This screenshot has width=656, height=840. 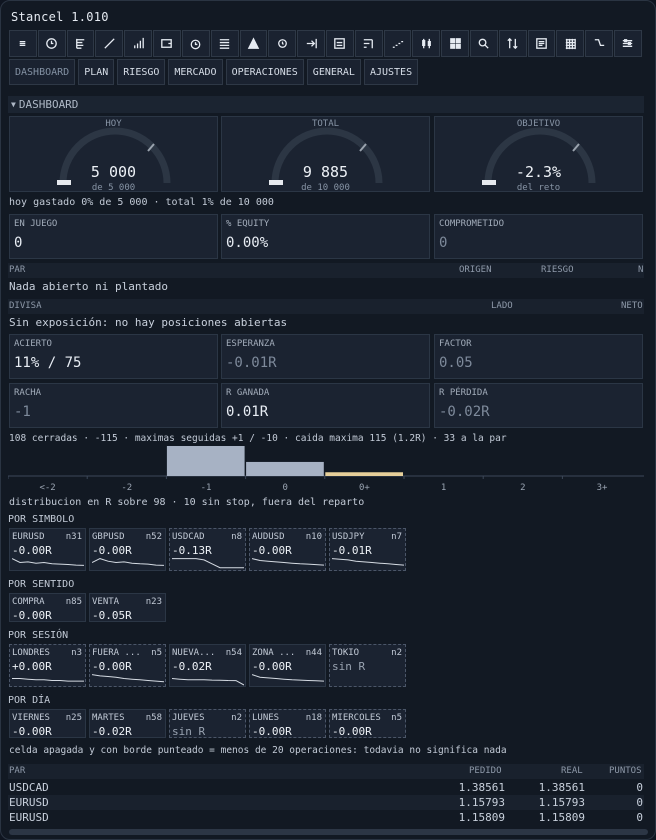 I want to click on document-button, so click(x=541, y=43).